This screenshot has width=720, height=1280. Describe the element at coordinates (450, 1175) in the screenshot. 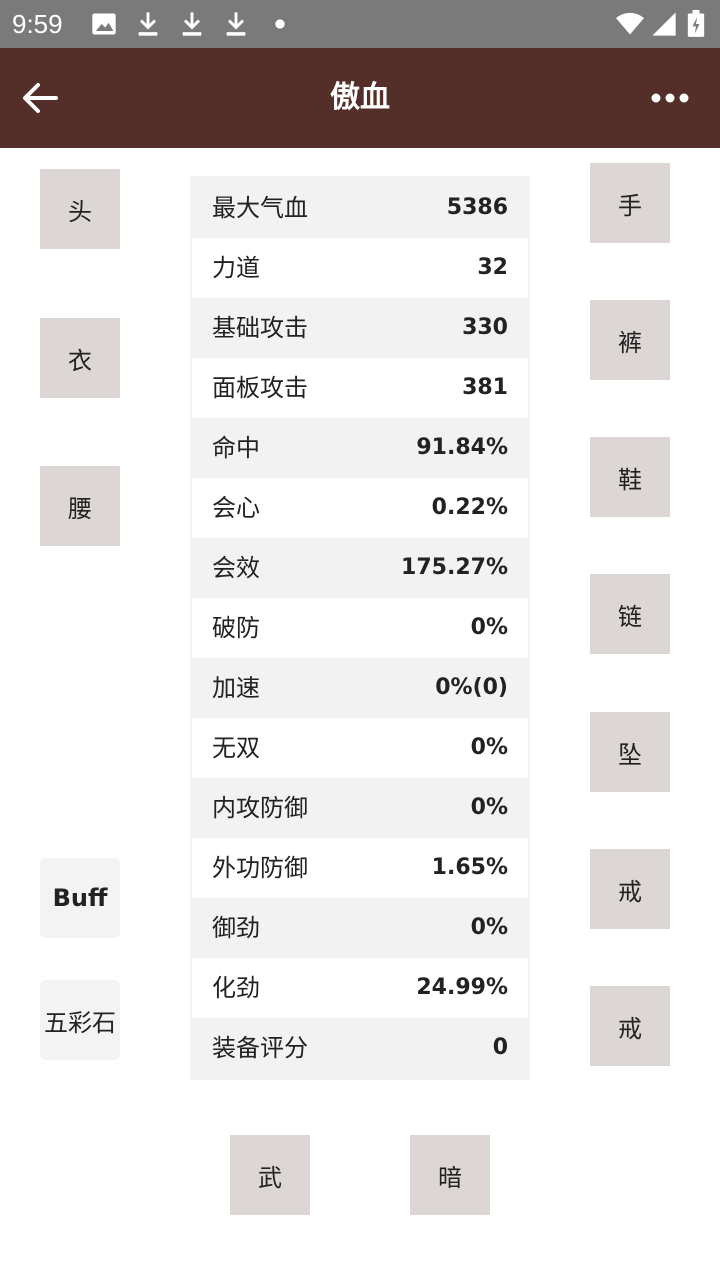

I see `slot-hidden-weapon: 暗` at that location.